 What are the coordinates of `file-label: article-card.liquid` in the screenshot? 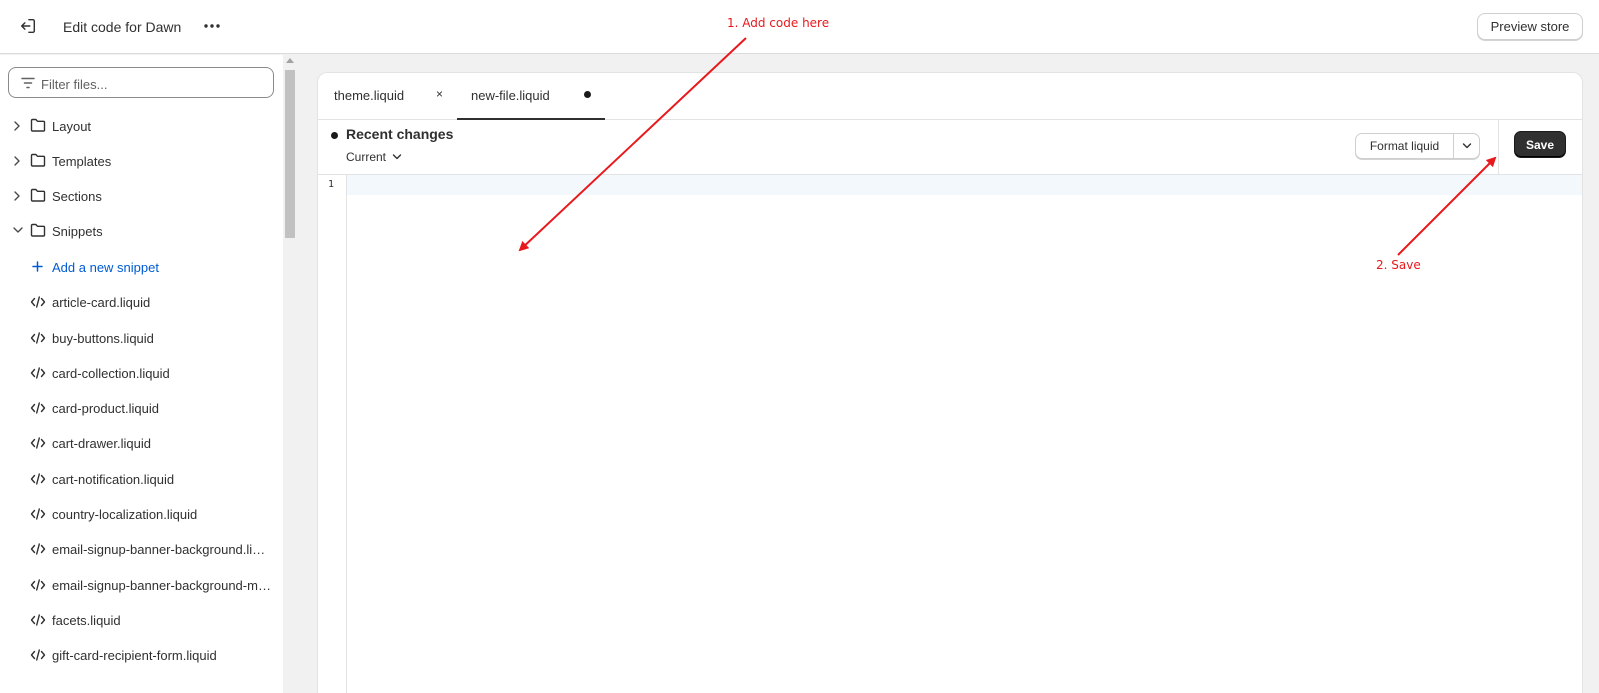 It's located at (101, 302).